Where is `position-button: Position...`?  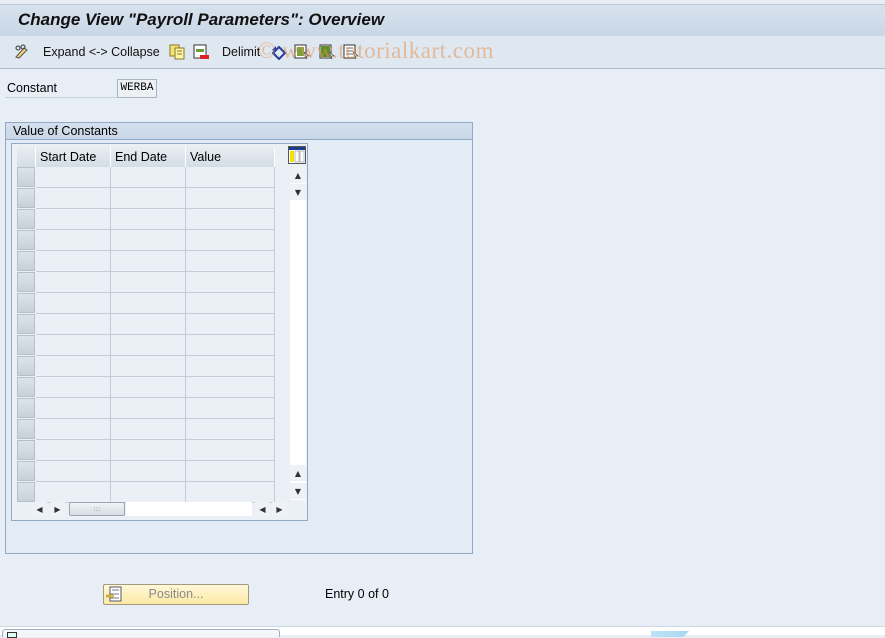 position-button: Position... is located at coordinates (176, 594).